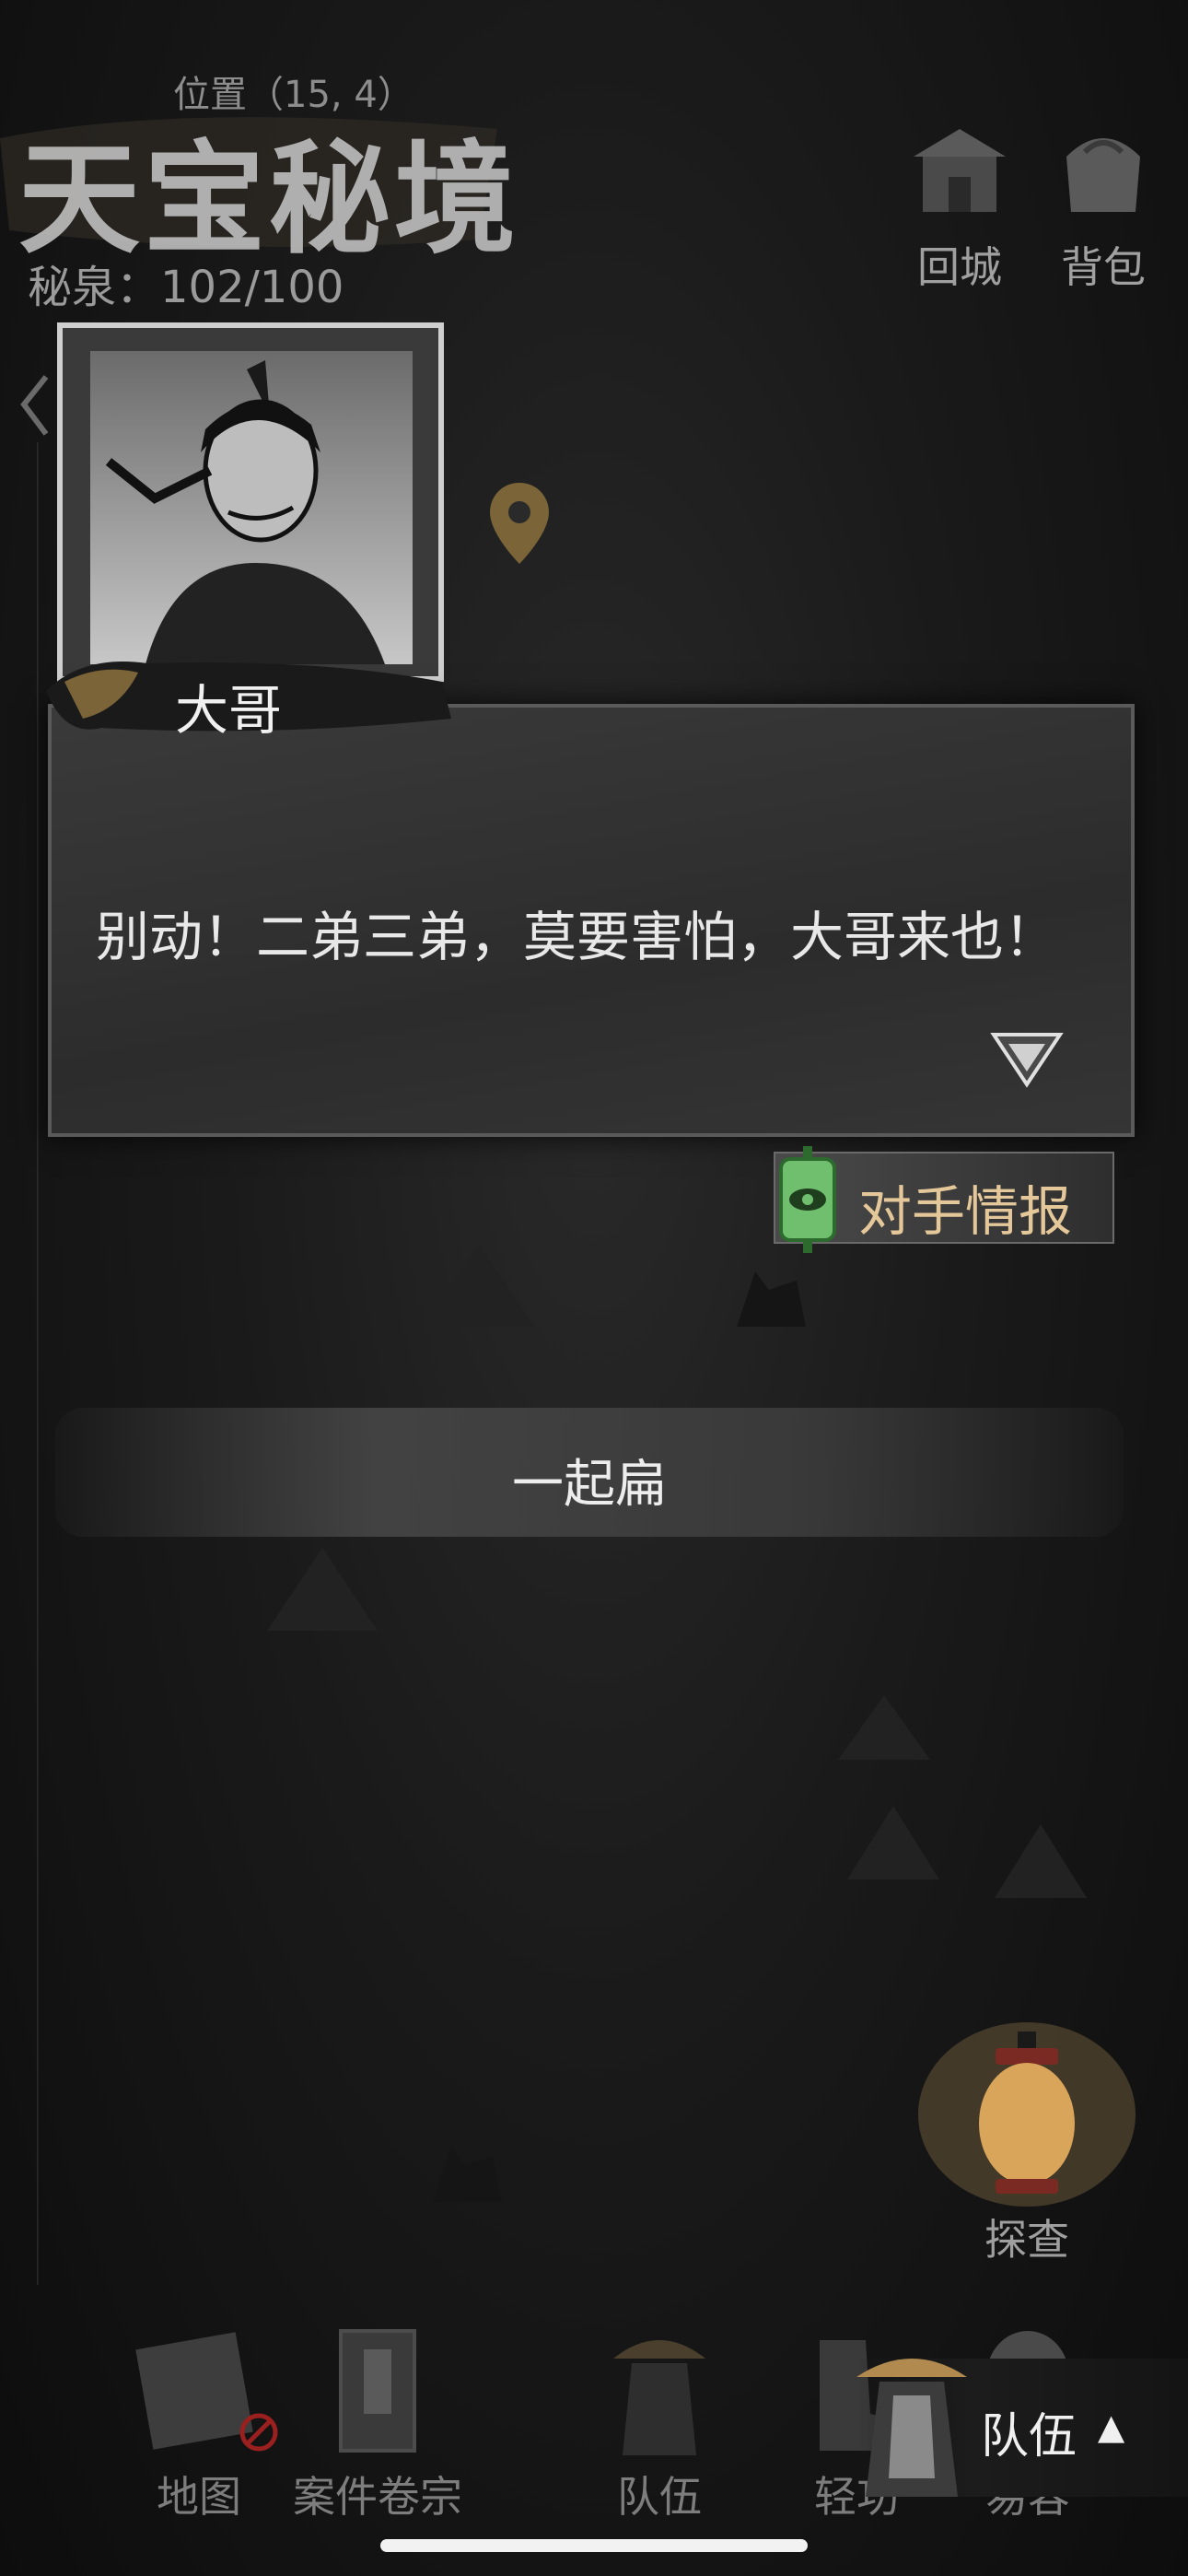  I want to click on chevron-left-icon, so click(35, 405).